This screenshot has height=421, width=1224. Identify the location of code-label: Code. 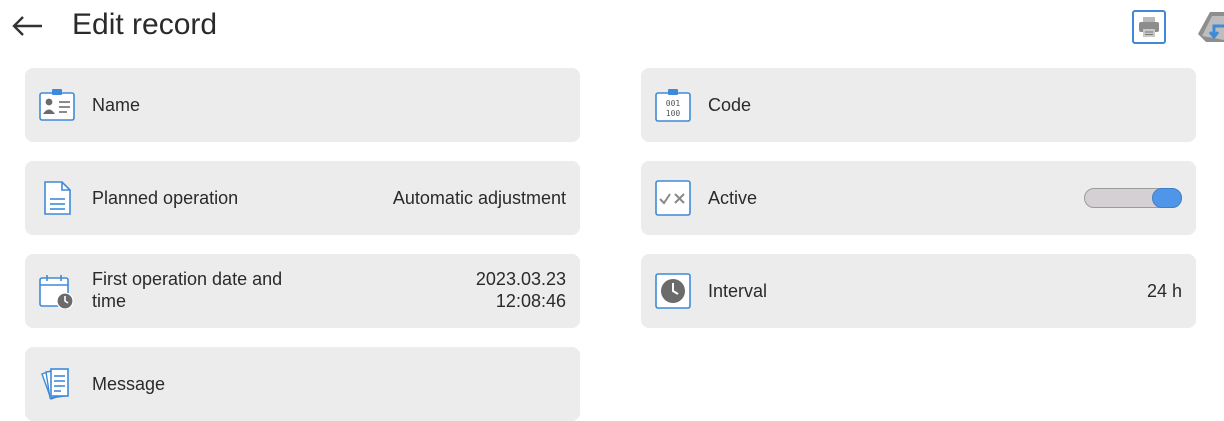
(730, 105).